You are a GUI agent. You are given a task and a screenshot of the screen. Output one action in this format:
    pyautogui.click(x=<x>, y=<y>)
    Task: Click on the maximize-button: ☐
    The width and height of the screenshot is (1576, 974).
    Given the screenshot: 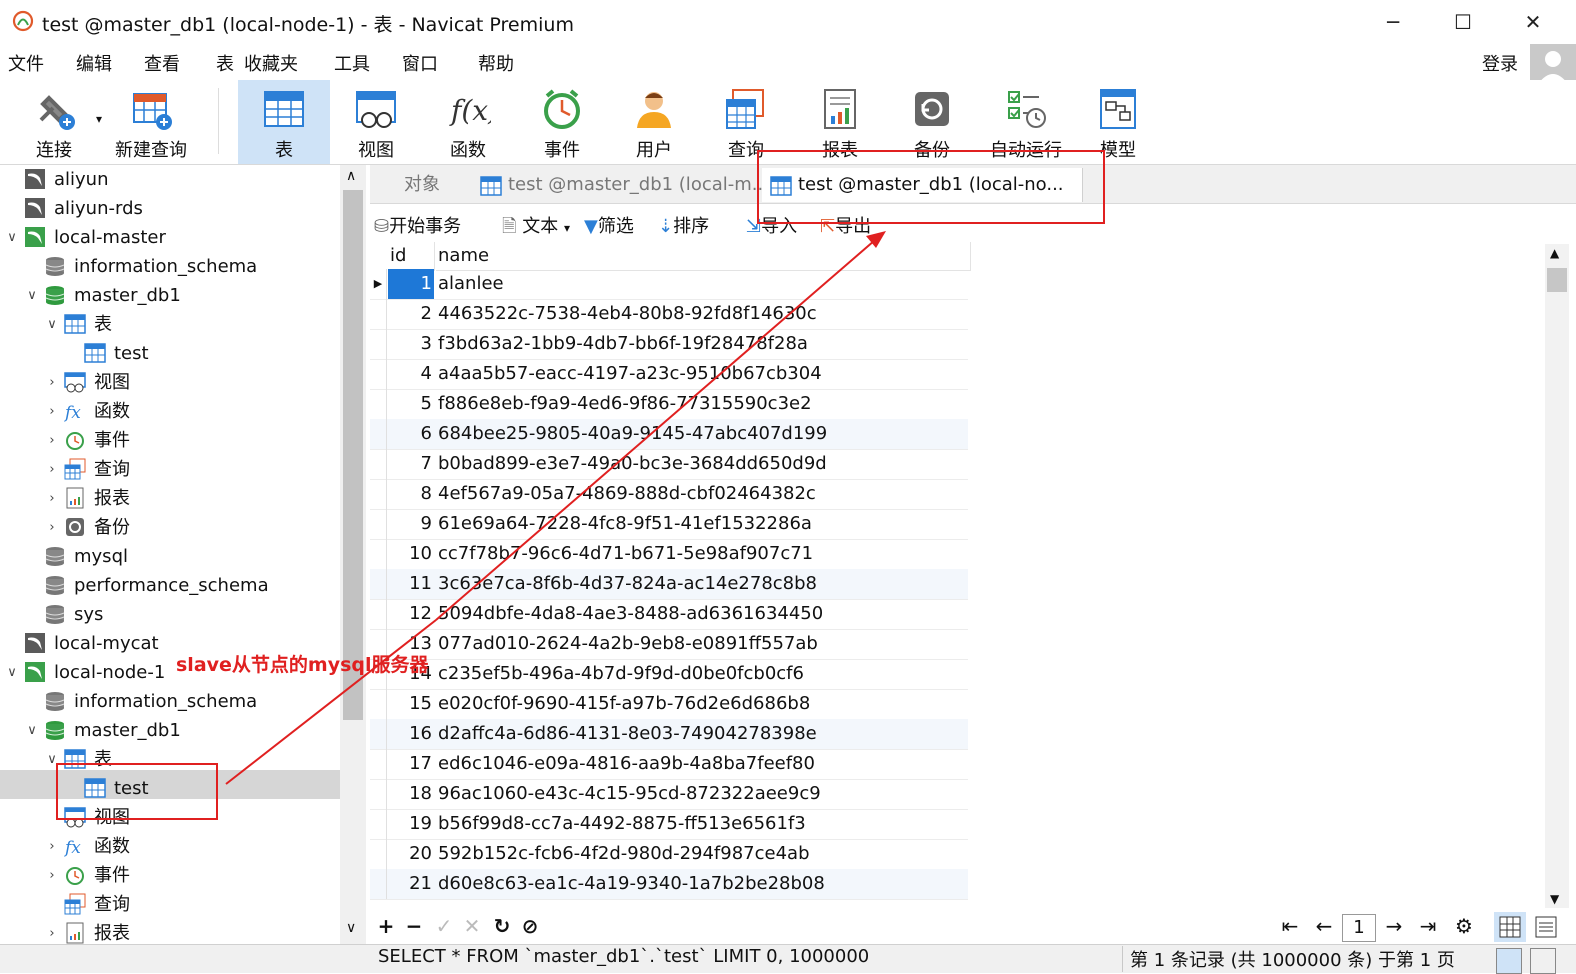 What is the action you would take?
    pyautogui.click(x=1463, y=22)
    